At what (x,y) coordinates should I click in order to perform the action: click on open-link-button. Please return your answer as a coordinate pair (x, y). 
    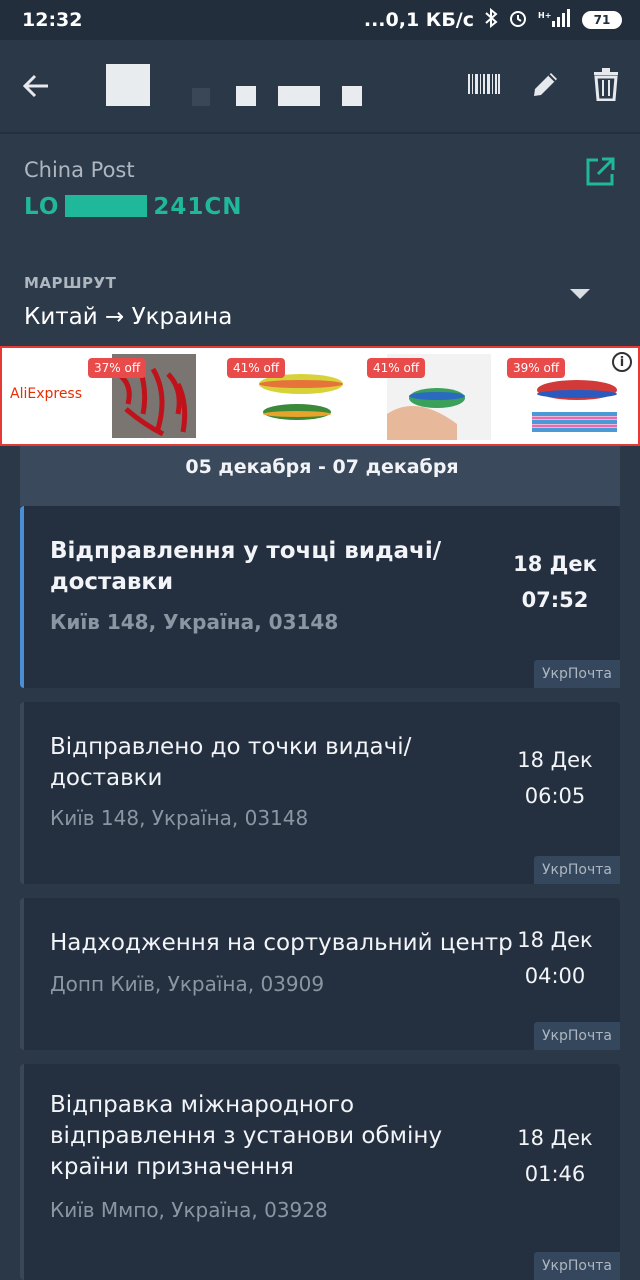
    Looking at the image, I should click on (600, 174).